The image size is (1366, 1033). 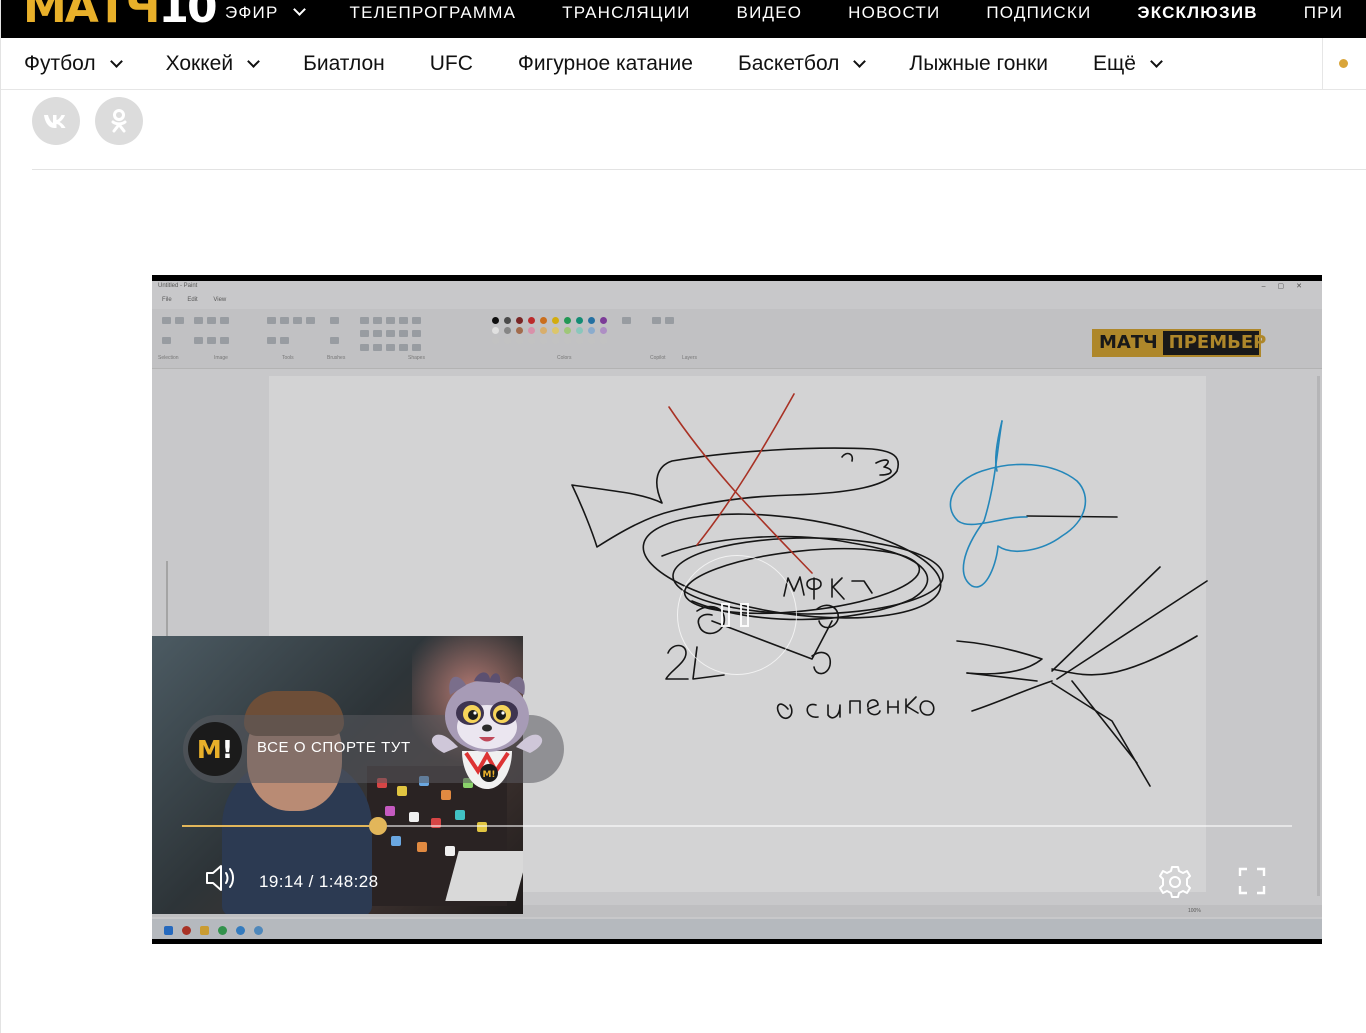 I want to click on raccoon-mascot-icon: M!, so click(x=487, y=730).